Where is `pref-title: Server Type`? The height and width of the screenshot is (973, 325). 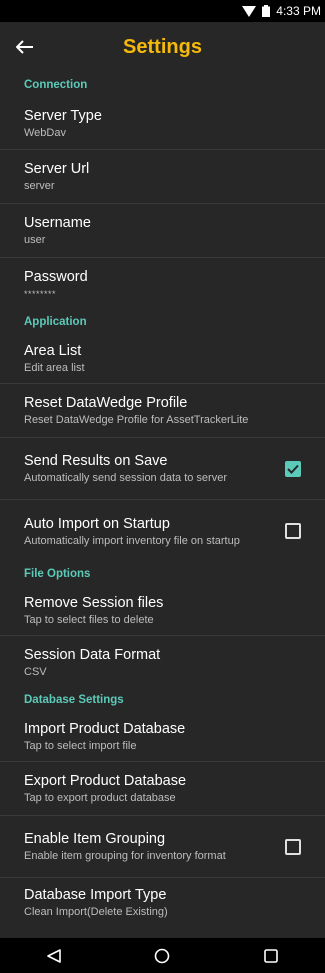 pref-title: Server Type is located at coordinates (63, 116).